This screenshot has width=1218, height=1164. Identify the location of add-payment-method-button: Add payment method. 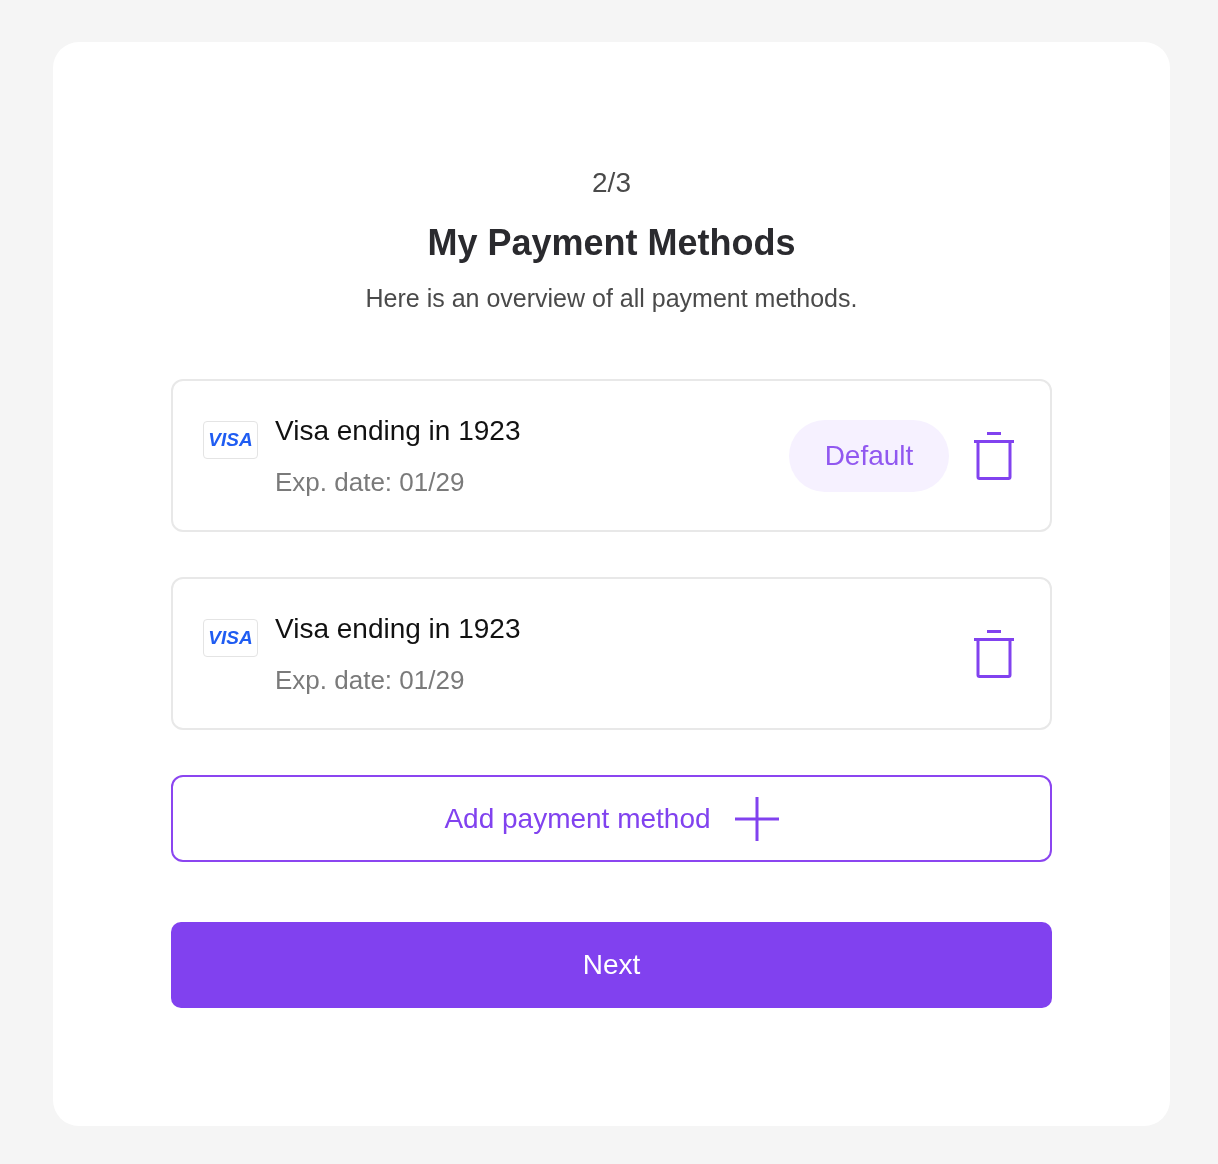
(611, 818).